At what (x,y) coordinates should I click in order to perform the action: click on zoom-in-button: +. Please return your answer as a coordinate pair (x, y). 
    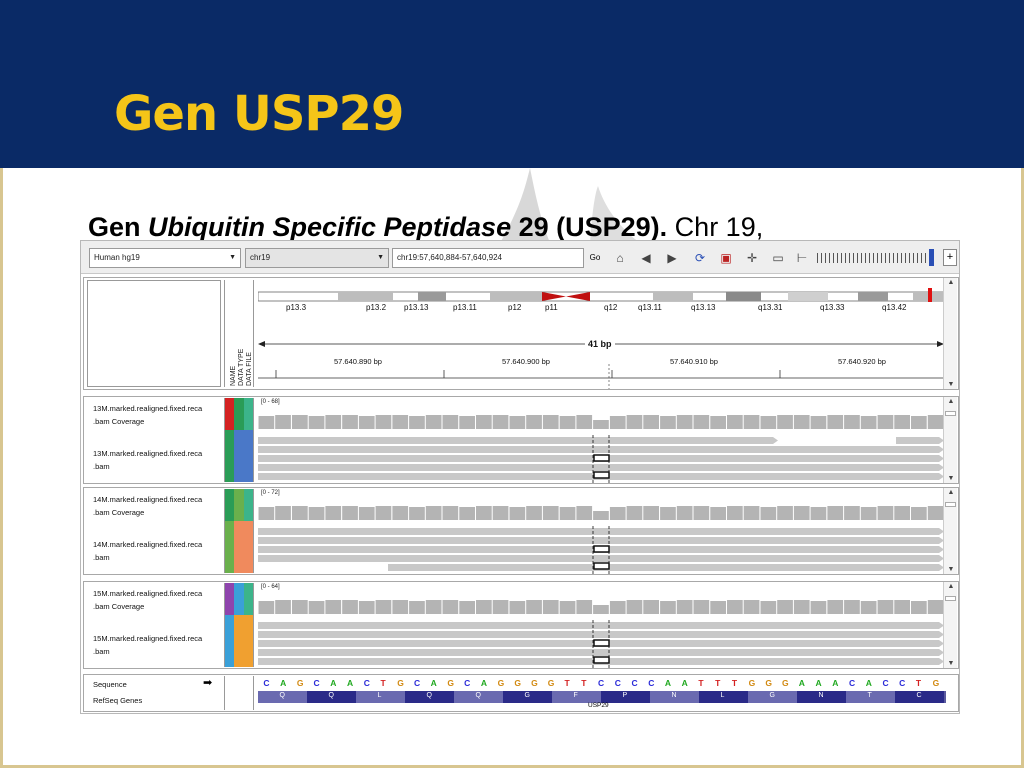
    Looking at the image, I should click on (950, 257).